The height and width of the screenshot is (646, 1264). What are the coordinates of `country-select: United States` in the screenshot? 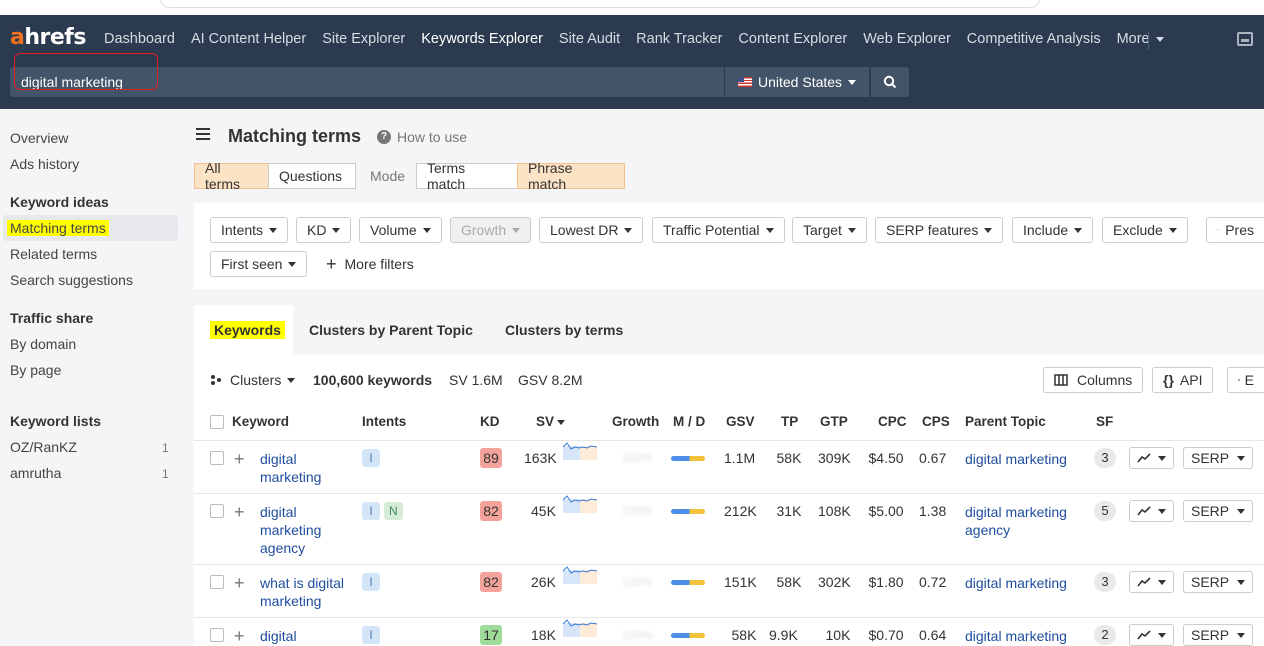 It's located at (797, 82).